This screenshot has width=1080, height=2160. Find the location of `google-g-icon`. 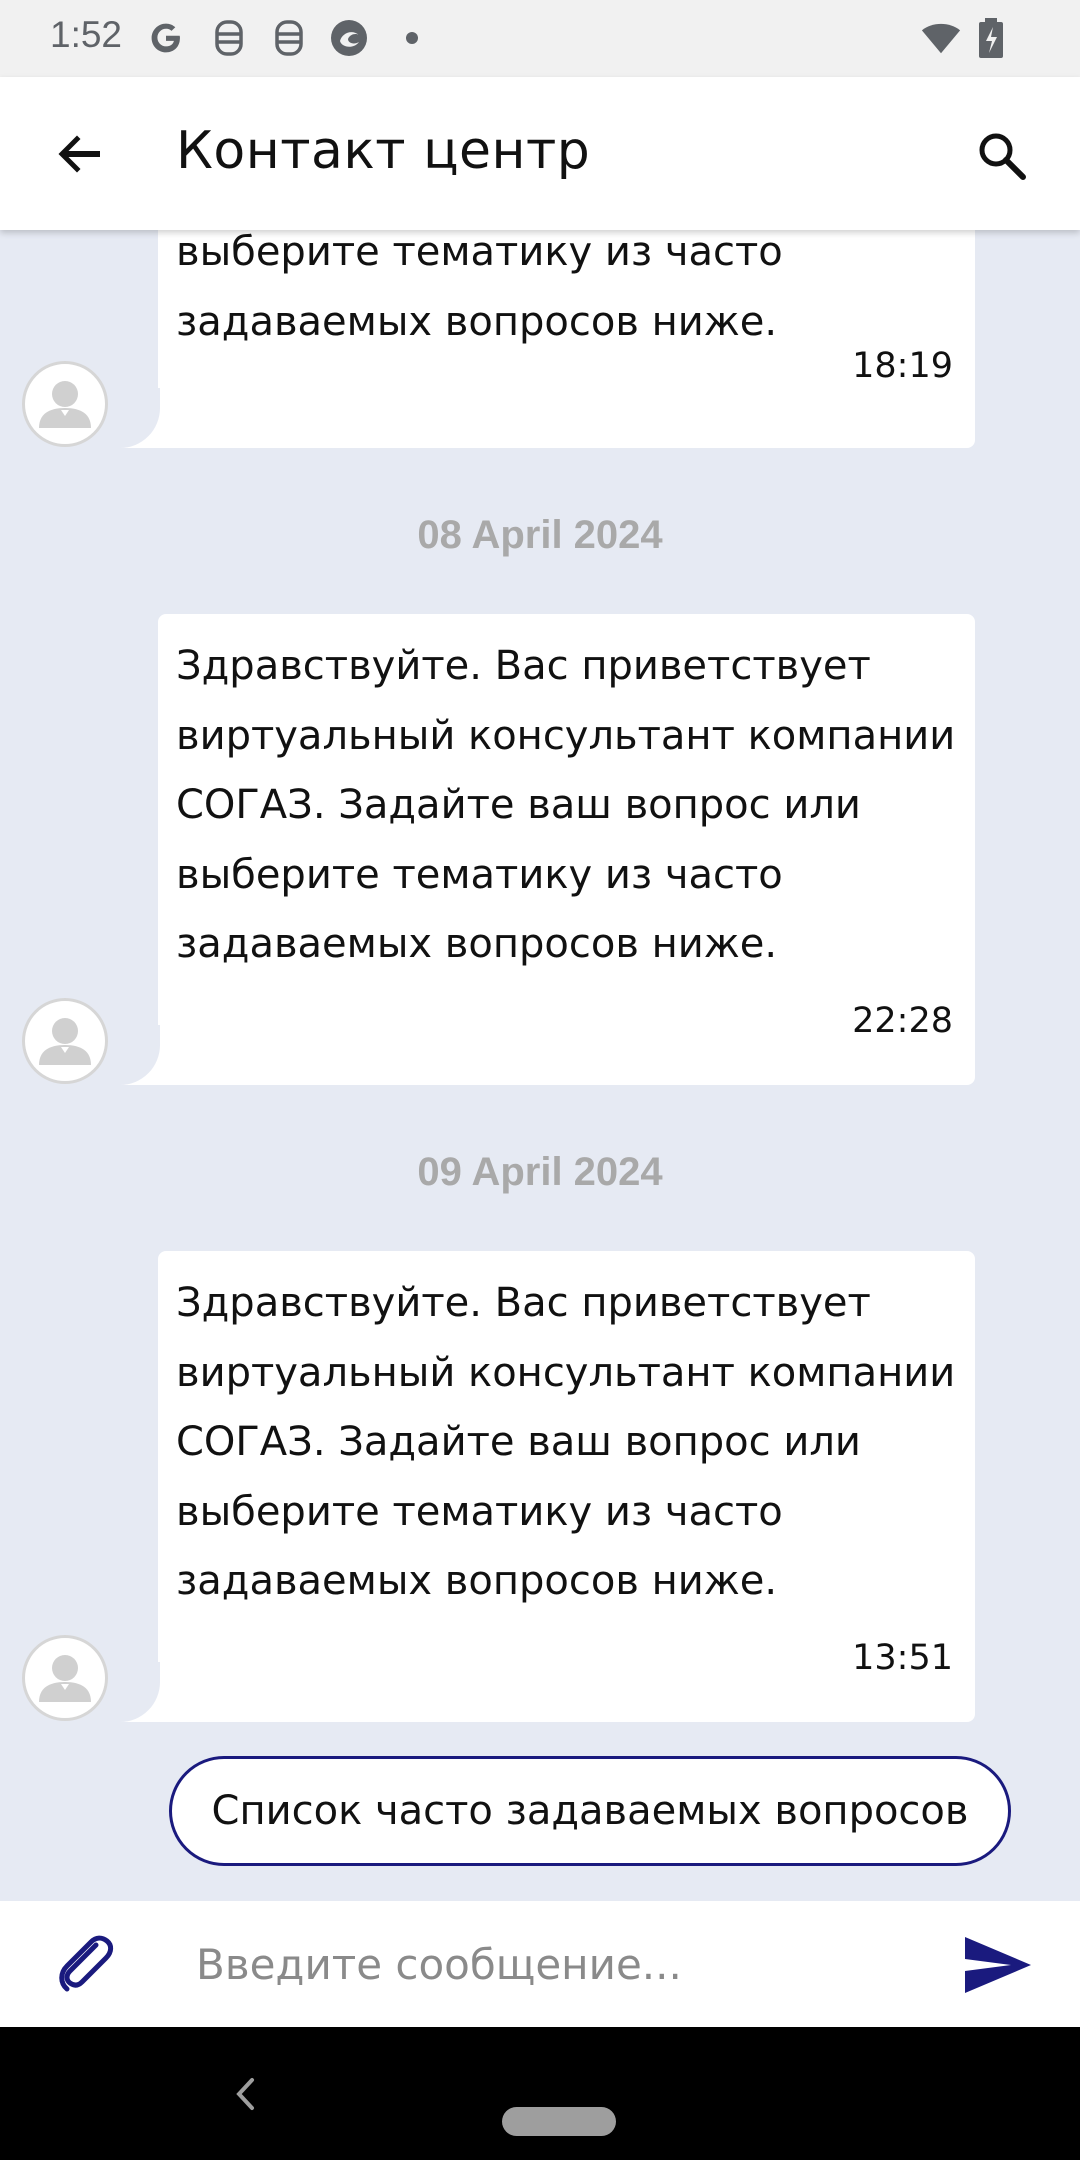

google-g-icon is located at coordinates (166, 38).